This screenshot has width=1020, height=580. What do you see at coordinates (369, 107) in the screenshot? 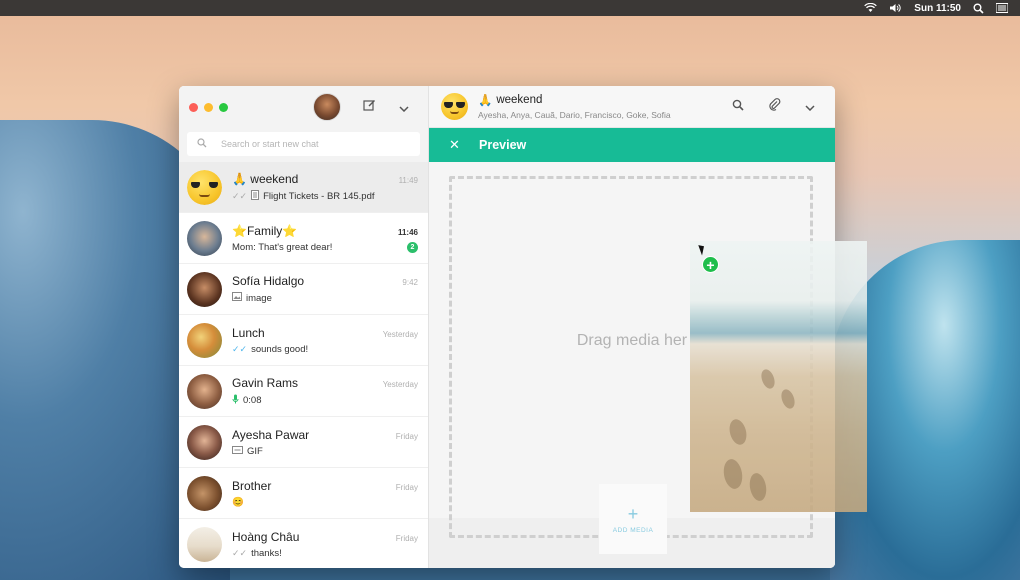
I see `new-chat-icon` at bounding box center [369, 107].